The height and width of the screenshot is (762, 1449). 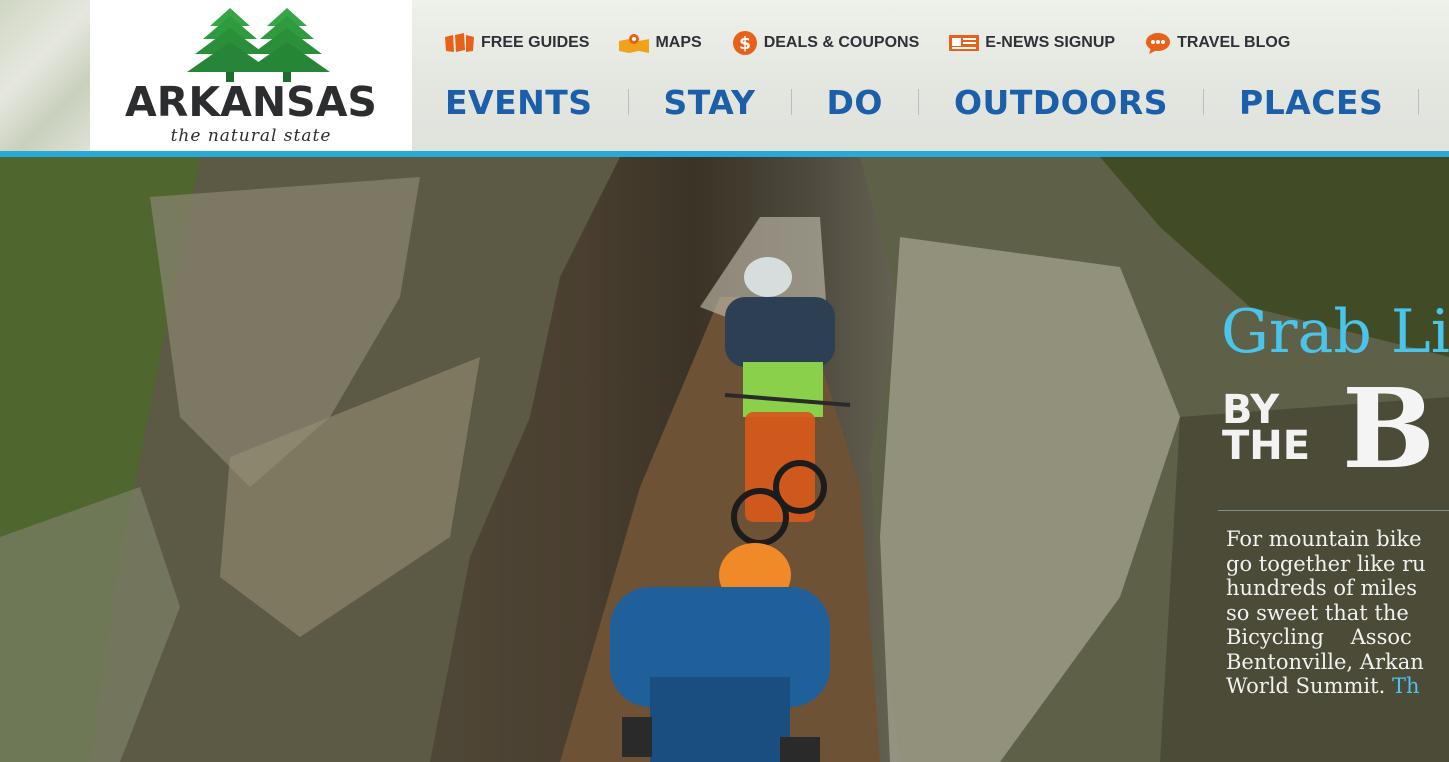 What do you see at coordinates (1306, 686) in the screenshot?
I see `body-text: World Summit.` at bounding box center [1306, 686].